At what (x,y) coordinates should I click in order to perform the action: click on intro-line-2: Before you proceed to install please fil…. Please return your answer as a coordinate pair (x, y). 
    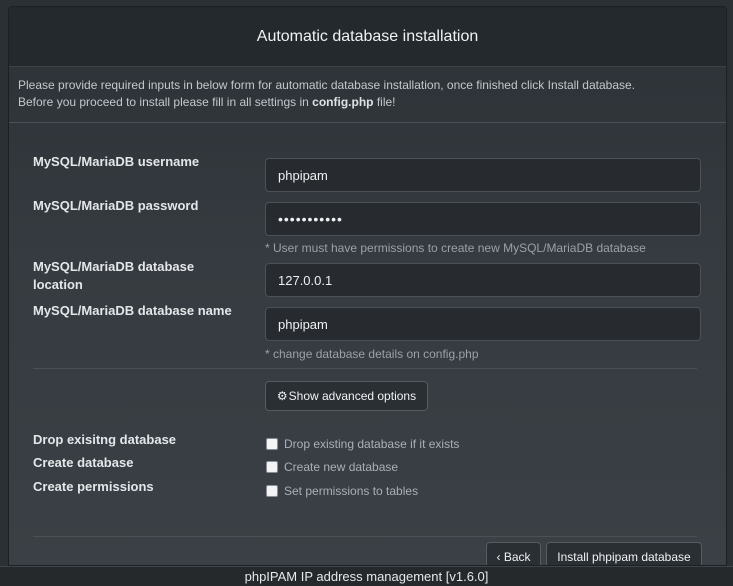
    Looking at the image, I should click on (368, 102).